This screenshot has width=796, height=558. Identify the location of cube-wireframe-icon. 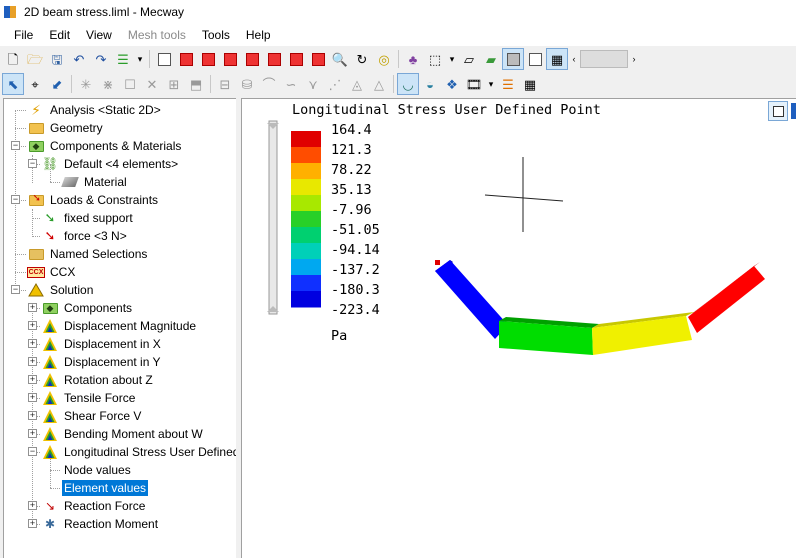
(164, 59).